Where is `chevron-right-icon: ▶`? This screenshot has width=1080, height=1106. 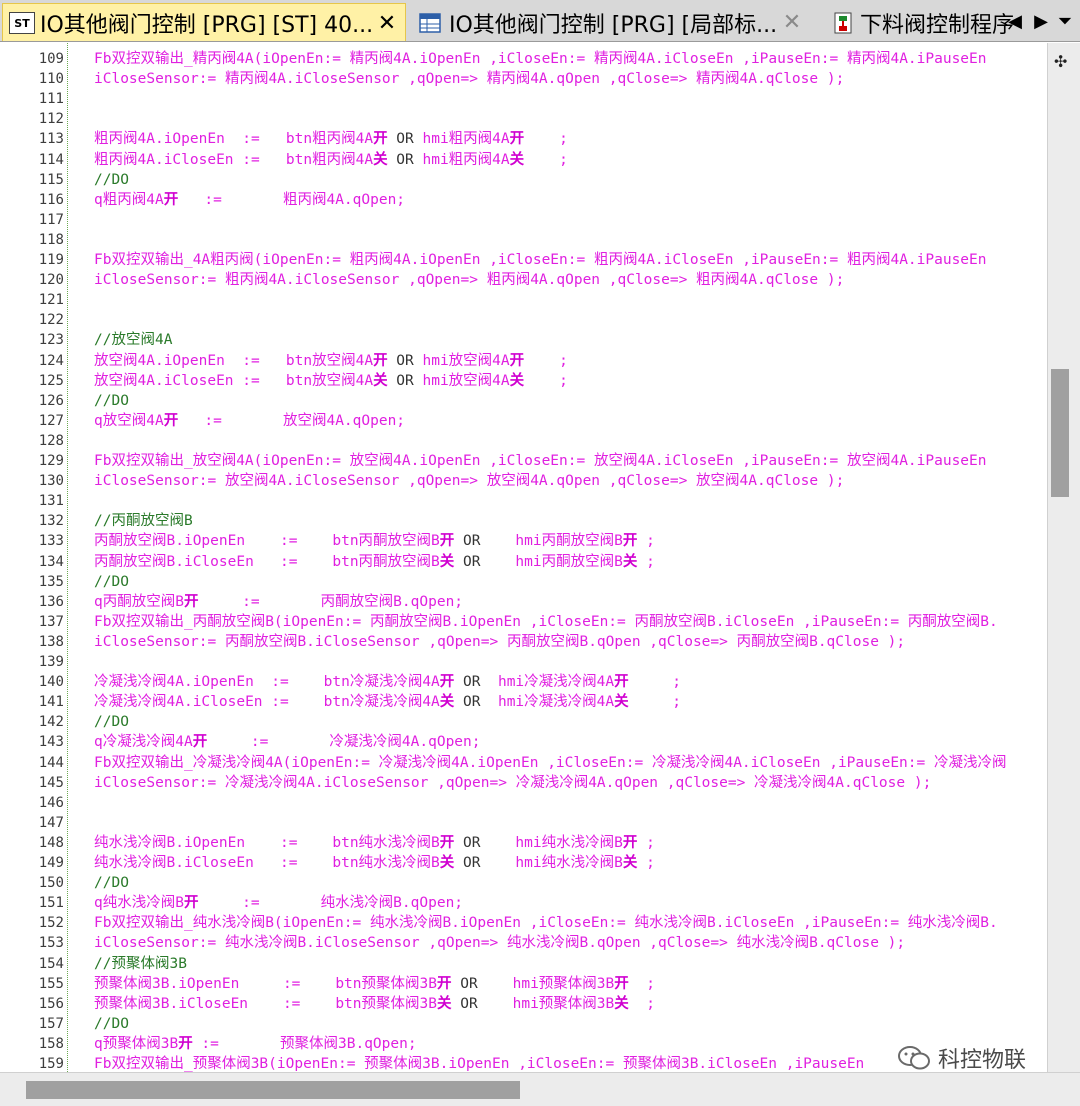
chevron-right-icon: ▶ is located at coordinates (1041, 21).